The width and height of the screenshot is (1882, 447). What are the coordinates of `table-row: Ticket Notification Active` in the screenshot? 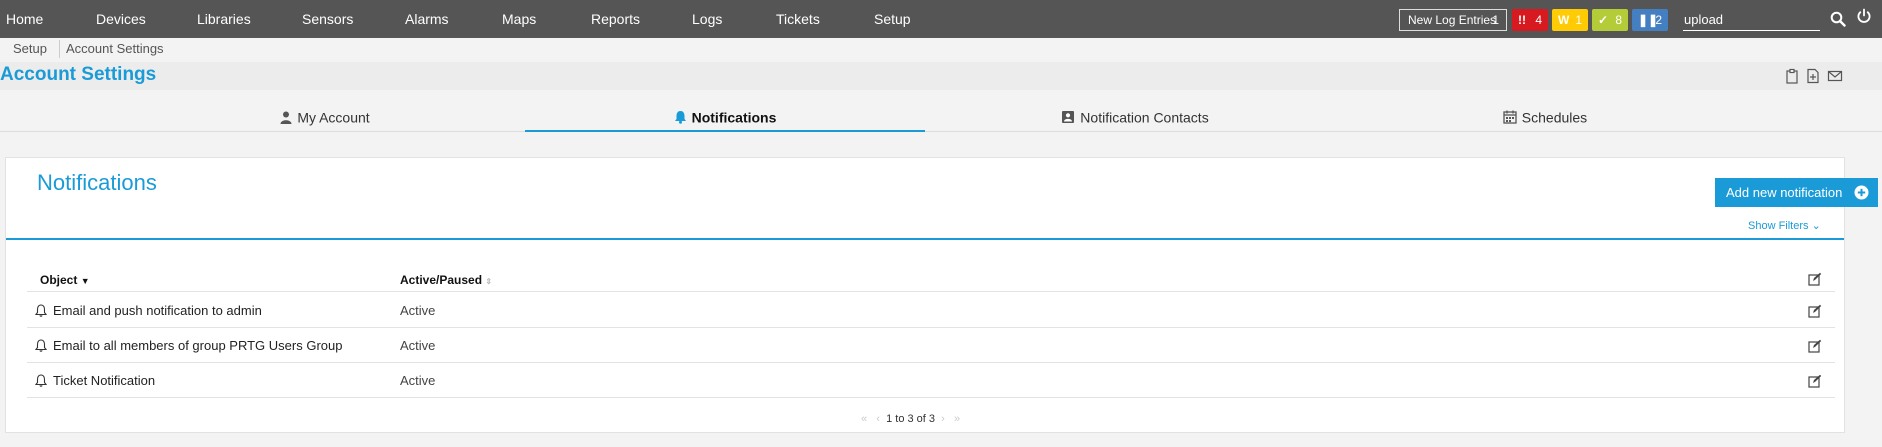 It's located at (931, 380).